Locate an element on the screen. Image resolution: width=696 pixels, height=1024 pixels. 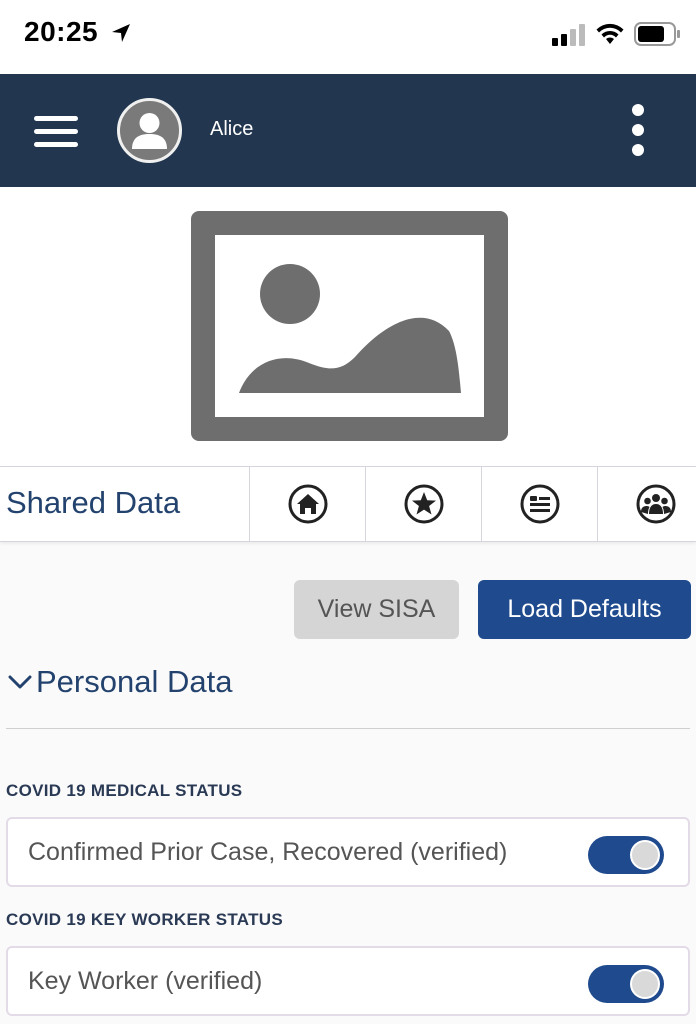
image-placeholder-icon is located at coordinates (349, 326).